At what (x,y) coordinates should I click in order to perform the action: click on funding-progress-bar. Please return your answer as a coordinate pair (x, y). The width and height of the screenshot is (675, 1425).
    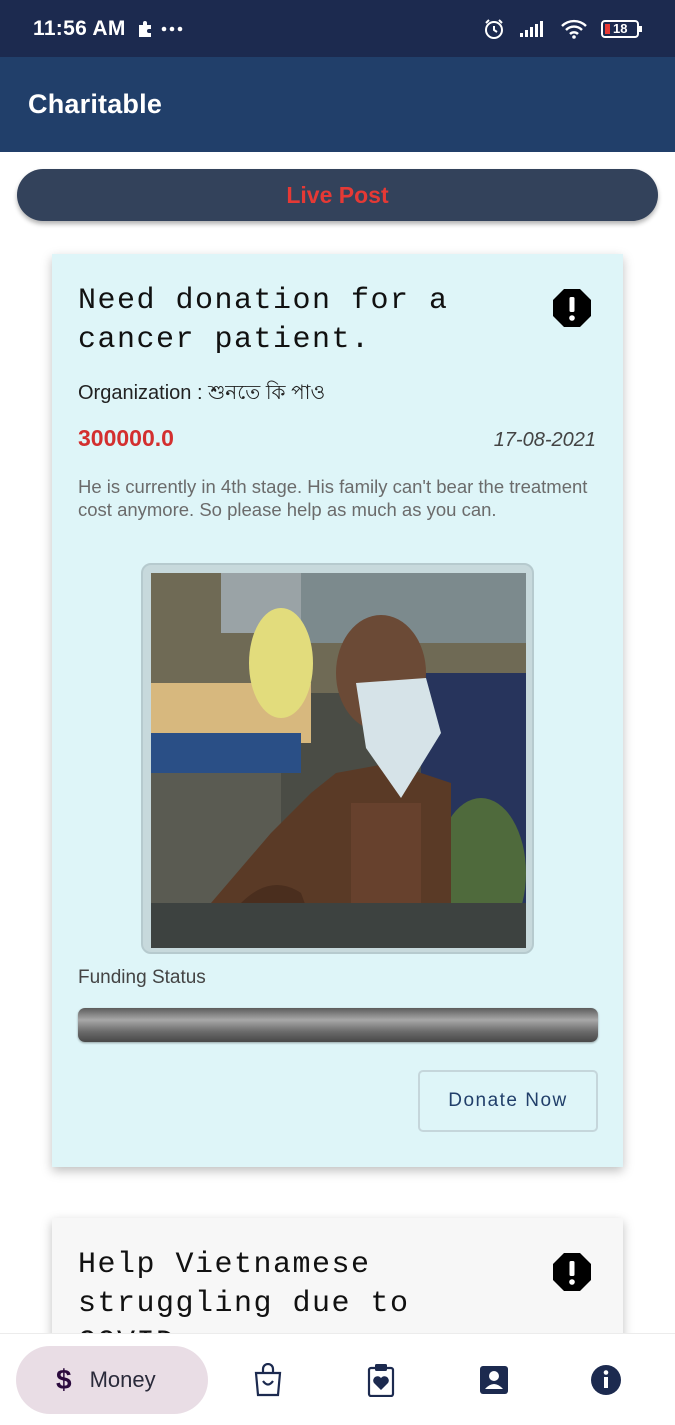
    Looking at the image, I should click on (338, 1025).